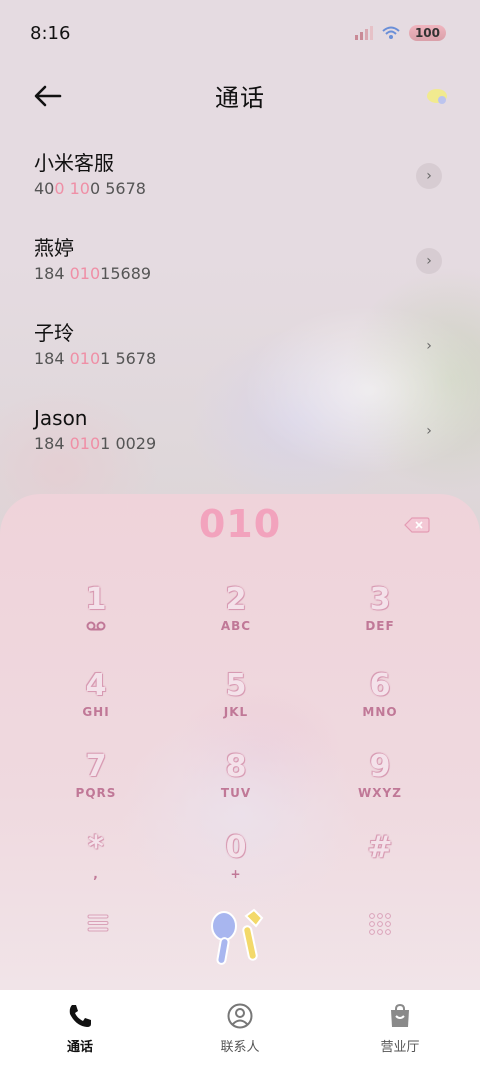 The width and height of the screenshot is (480, 1067). Describe the element at coordinates (240, 938) in the screenshot. I see `call-dial-button-icon` at that location.